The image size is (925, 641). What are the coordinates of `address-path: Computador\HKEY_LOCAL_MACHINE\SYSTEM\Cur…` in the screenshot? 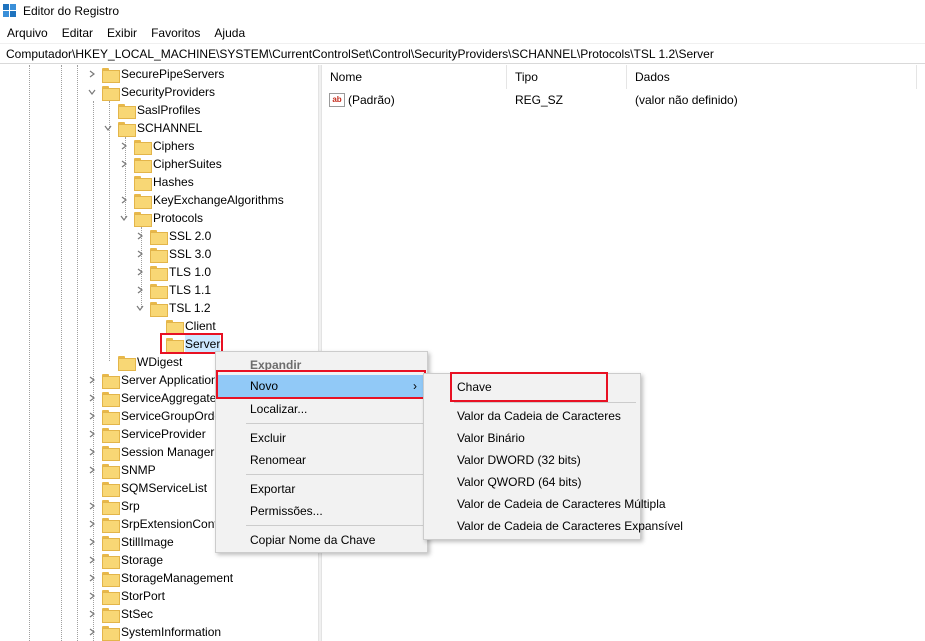 It's located at (360, 54).